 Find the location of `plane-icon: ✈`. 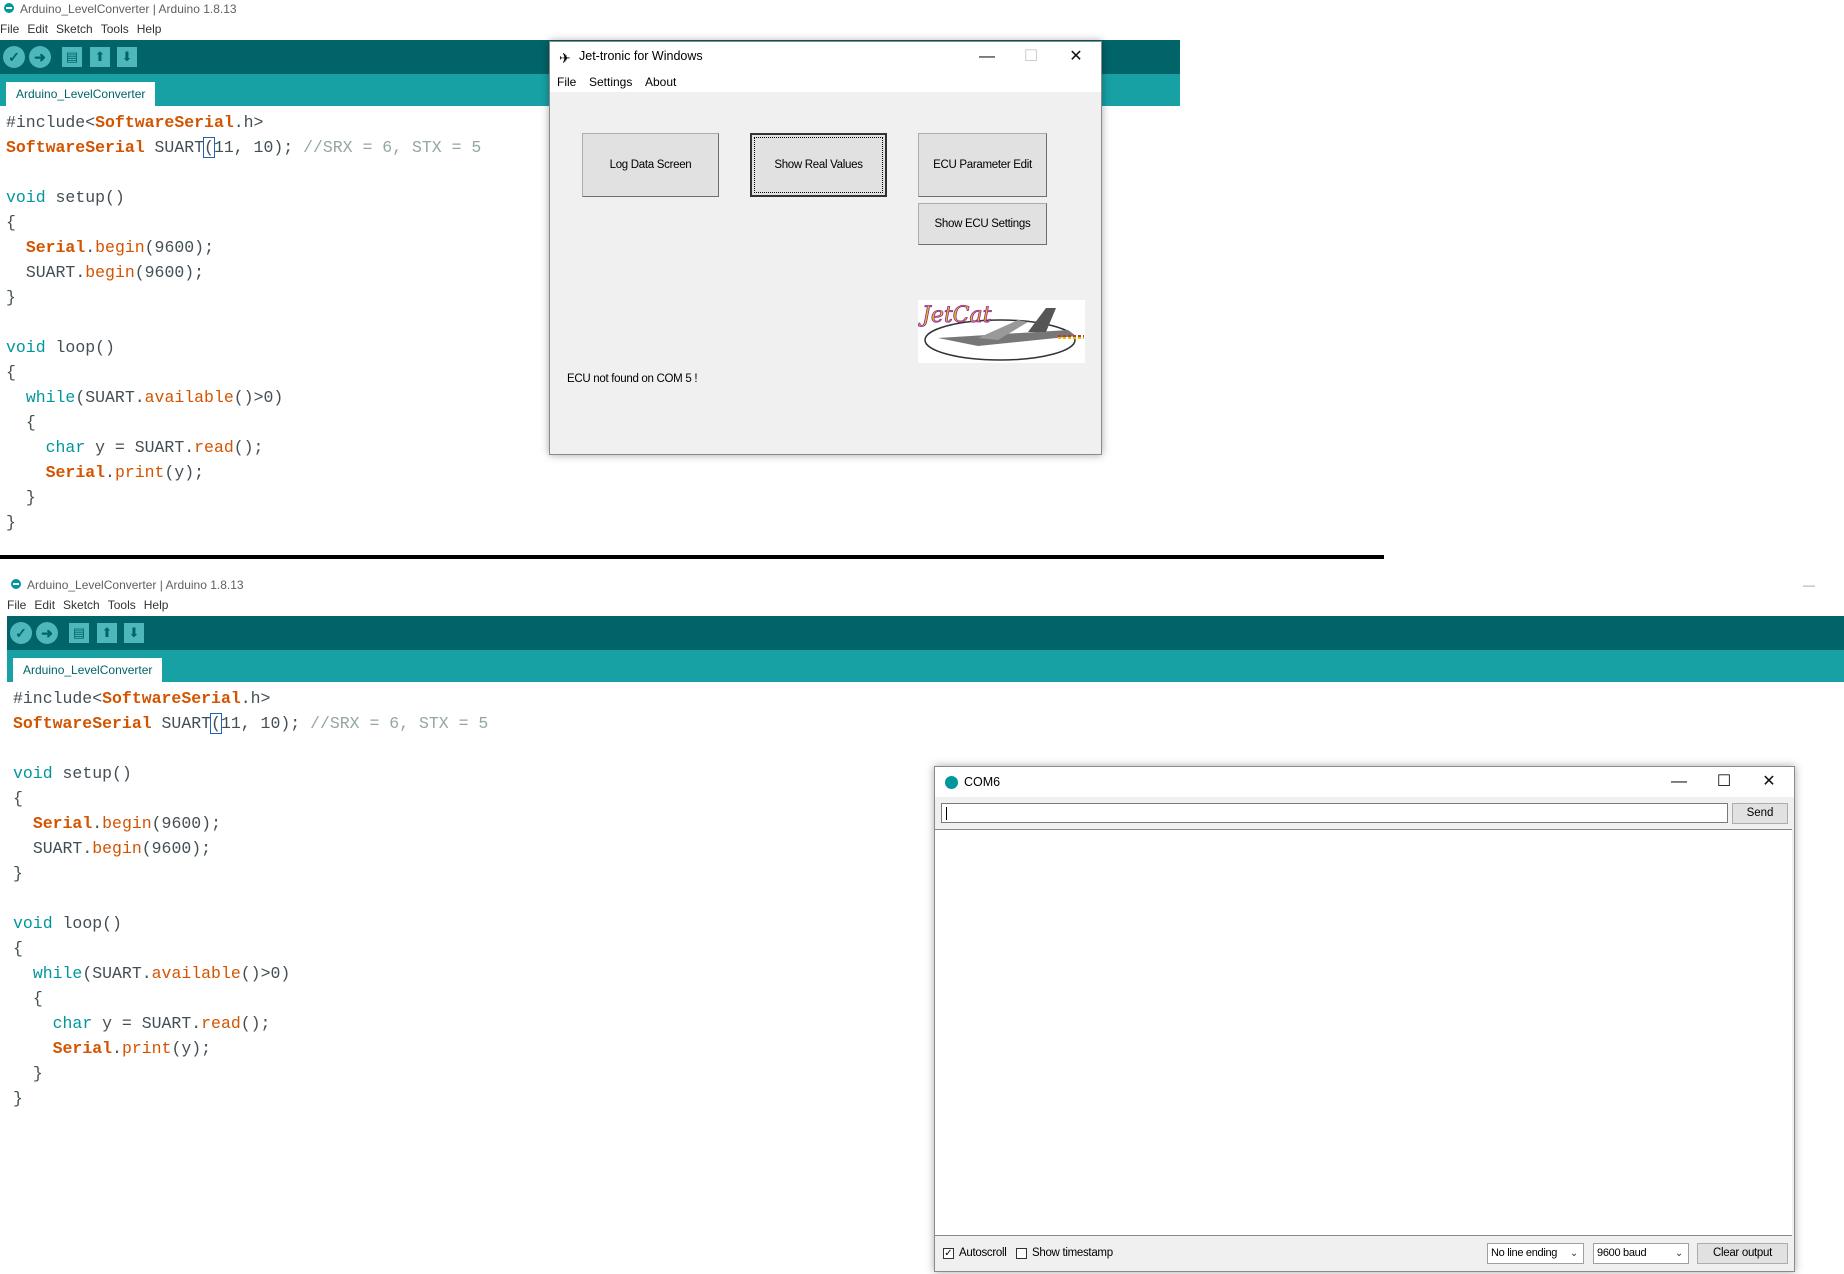

plane-icon: ✈ is located at coordinates (565, 58).